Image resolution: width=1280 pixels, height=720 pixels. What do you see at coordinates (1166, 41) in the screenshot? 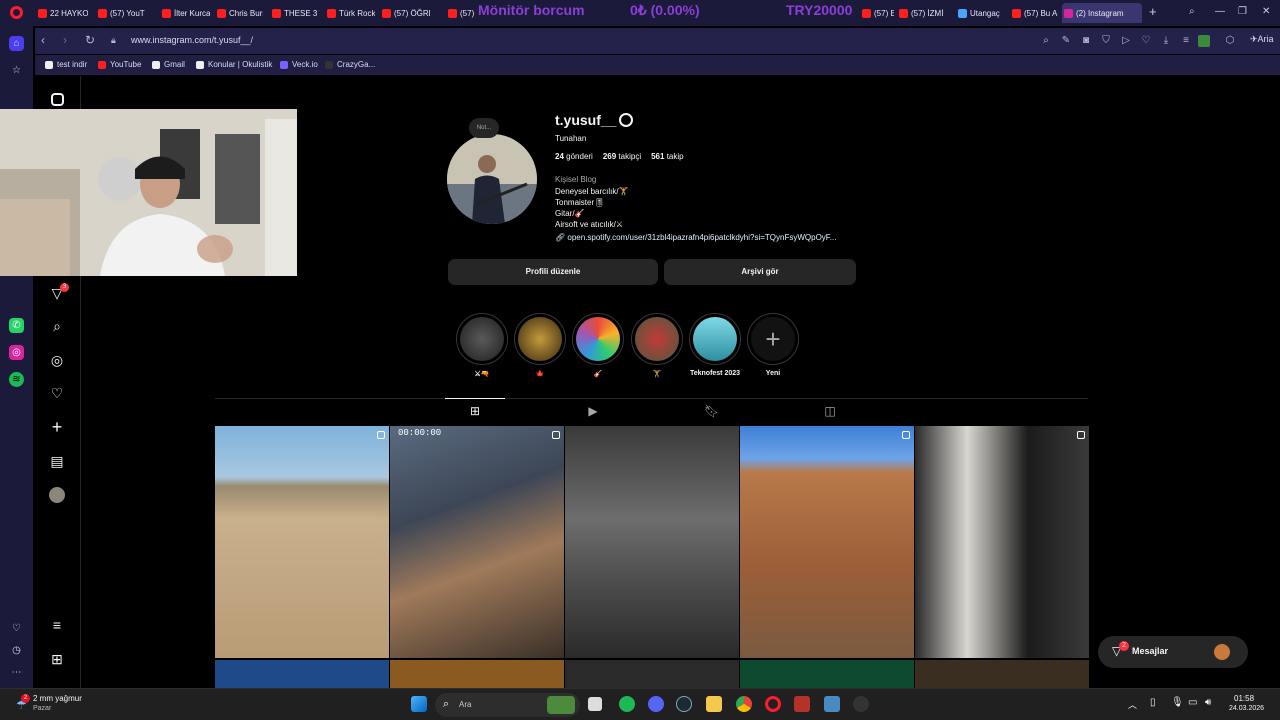
I see `download-icon: ⤓` at bounding box center [1166, 41].